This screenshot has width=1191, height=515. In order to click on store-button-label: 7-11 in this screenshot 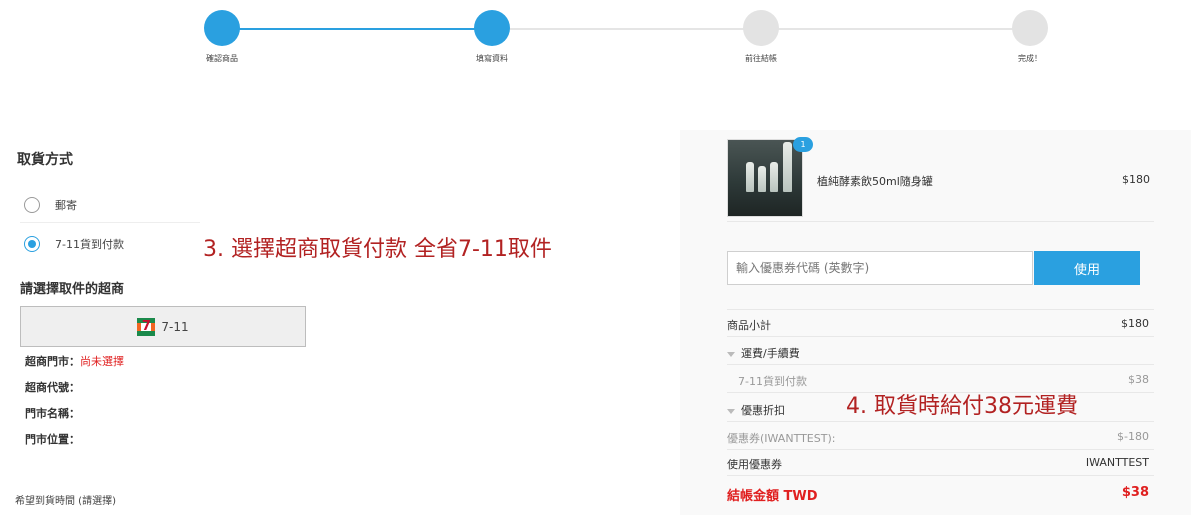, I will do `click(175, 326)`.